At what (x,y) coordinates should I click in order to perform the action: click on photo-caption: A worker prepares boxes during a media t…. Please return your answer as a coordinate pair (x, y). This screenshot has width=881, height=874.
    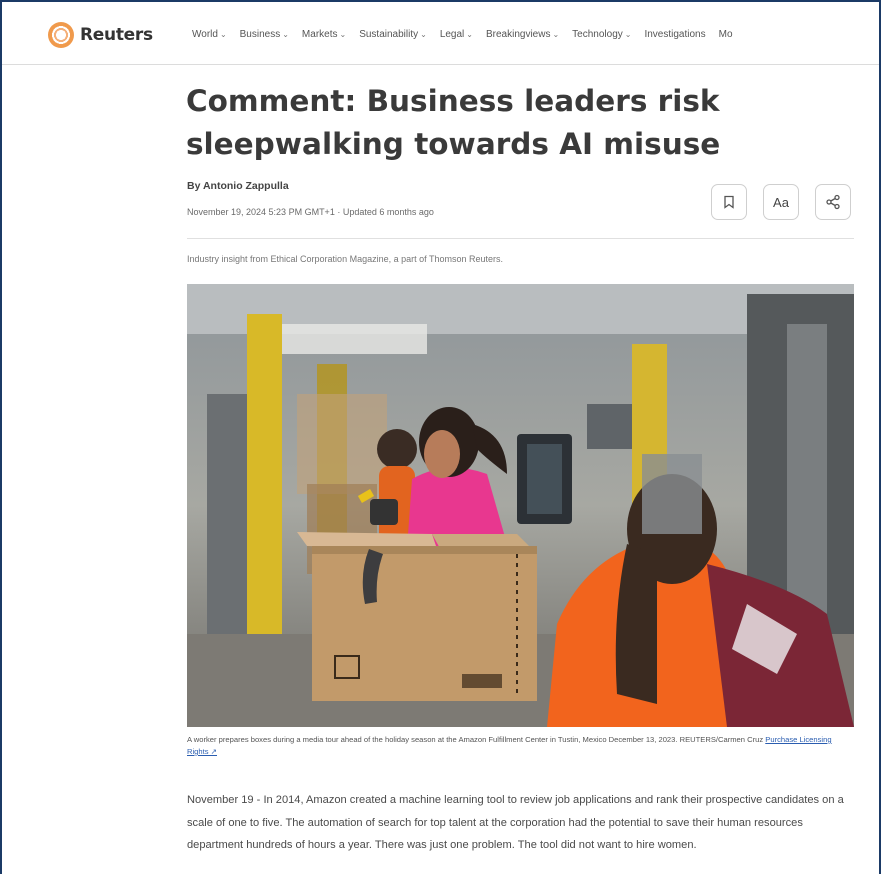
    Looking at the image, I should click on (520, 746).